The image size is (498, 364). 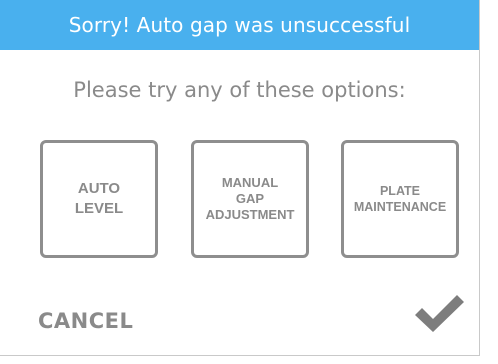 I want to click on plate-maintenance-label: PLATE MAINTENANCE, so click(x=400, y=199).